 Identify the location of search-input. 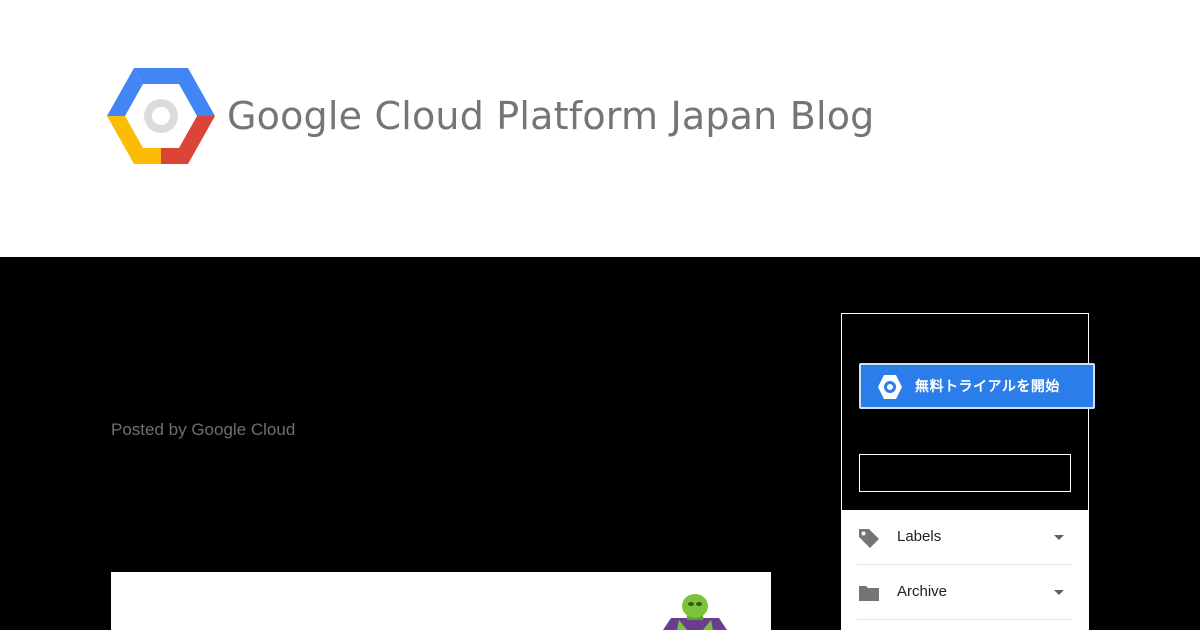
(965, 473).